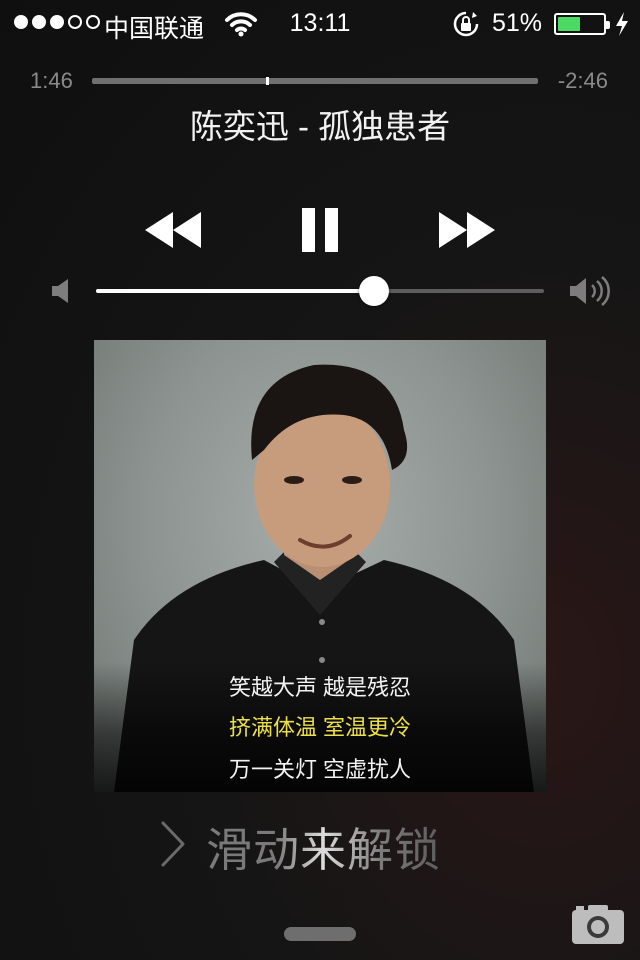  I want to click on battery-icon, so click(582, 24).